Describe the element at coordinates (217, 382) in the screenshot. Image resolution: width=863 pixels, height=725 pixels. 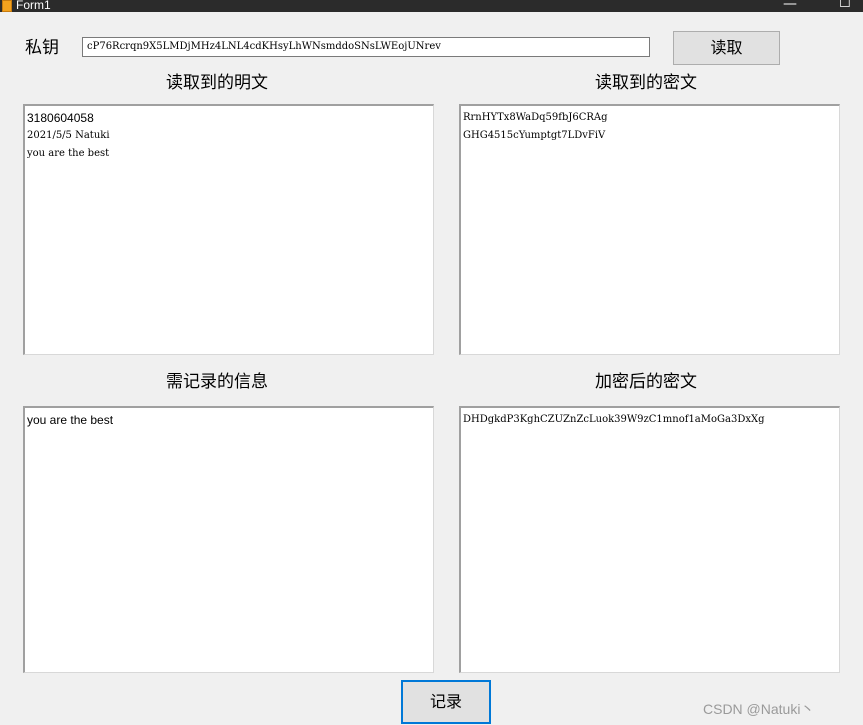
I see `record-info-title: 需记录的信息` at that location.